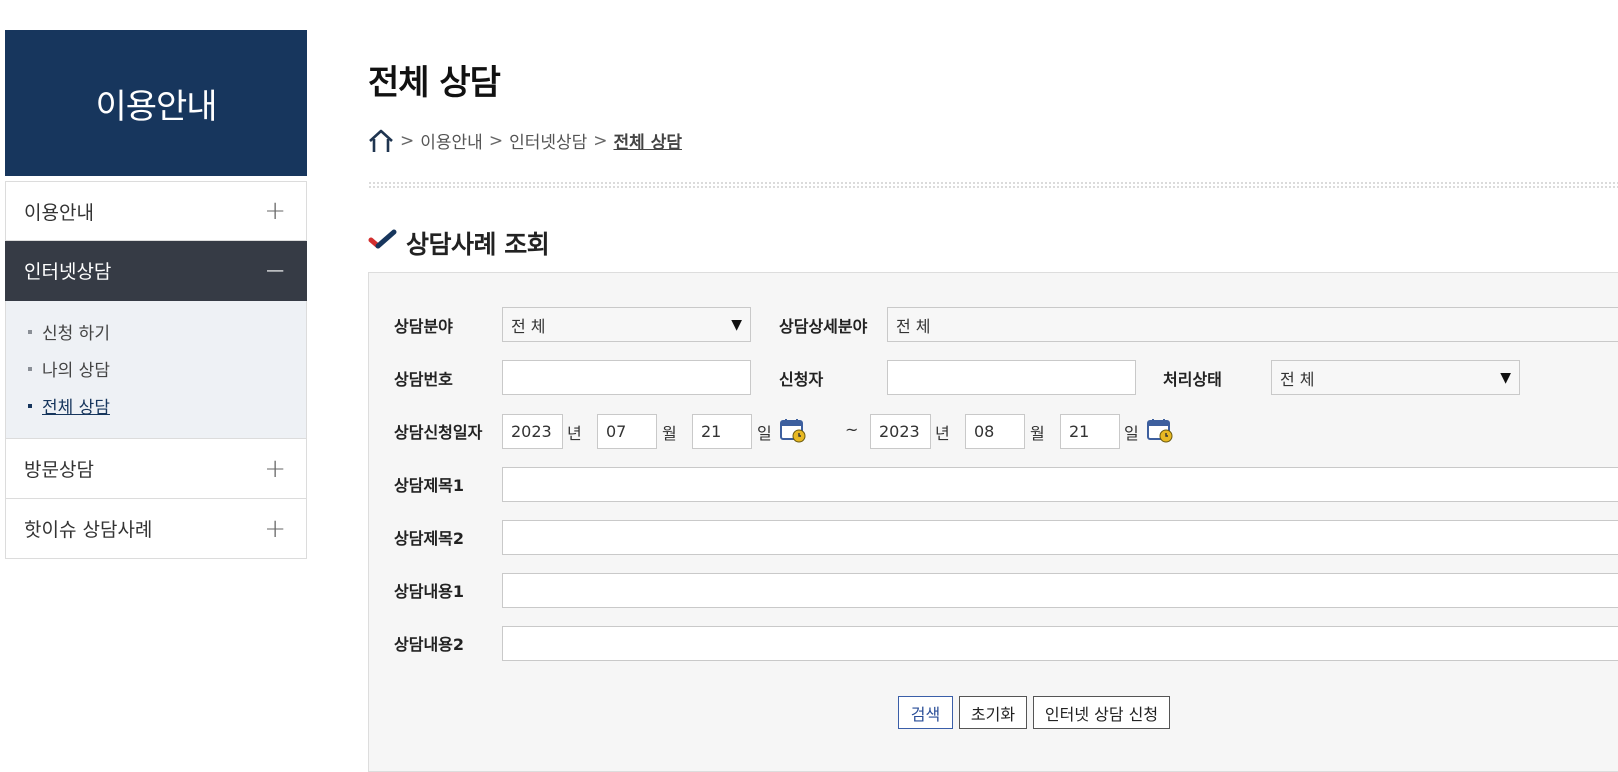 The image size is (1618, 772). I want to click on check-icon, so click(383, 243).